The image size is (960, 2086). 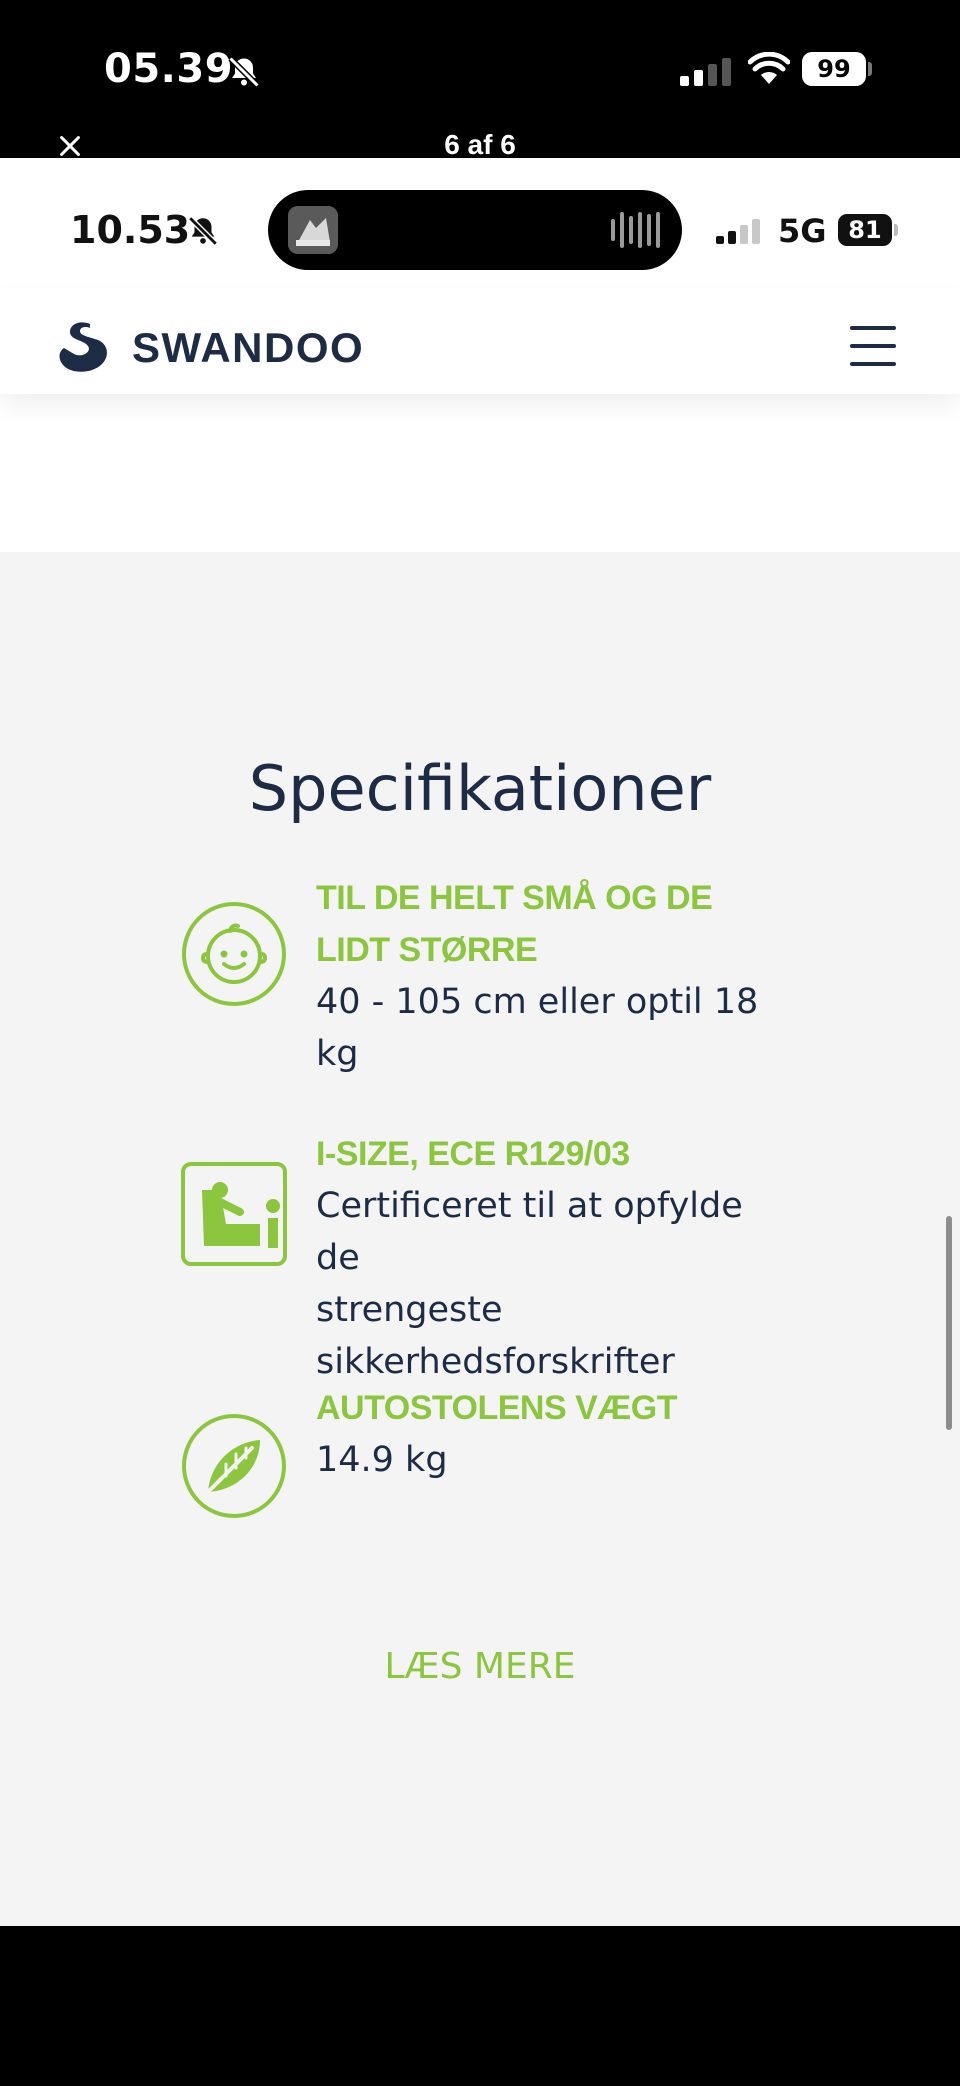 What do you see at coordinates (865, 230) in the screenshot?
I see `battery-indicator: 81` at bounding box center [865, 230].